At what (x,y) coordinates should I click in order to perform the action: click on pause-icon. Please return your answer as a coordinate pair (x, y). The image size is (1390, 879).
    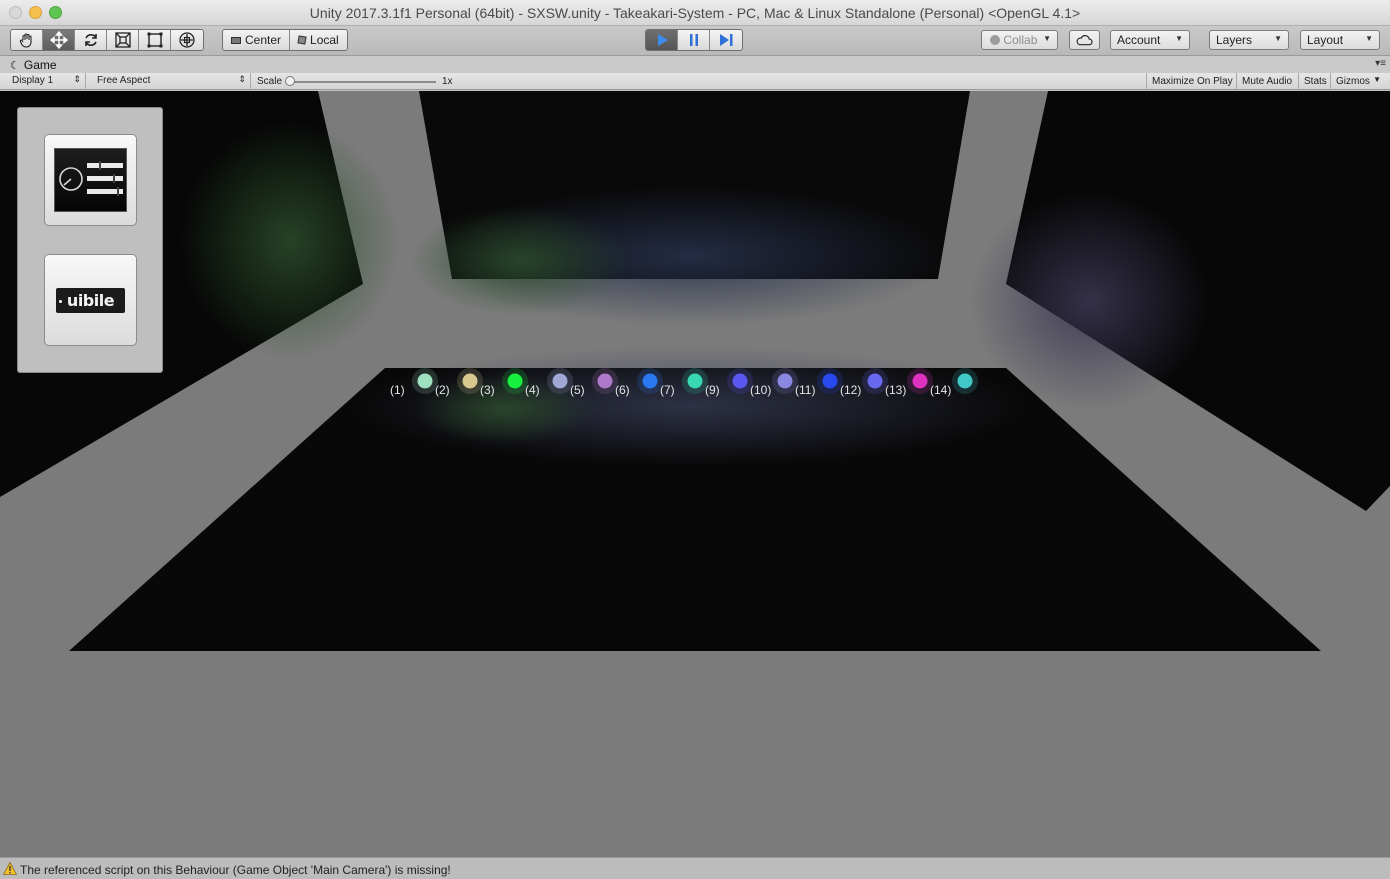
    Looking at the image, I should click on (693, 40).